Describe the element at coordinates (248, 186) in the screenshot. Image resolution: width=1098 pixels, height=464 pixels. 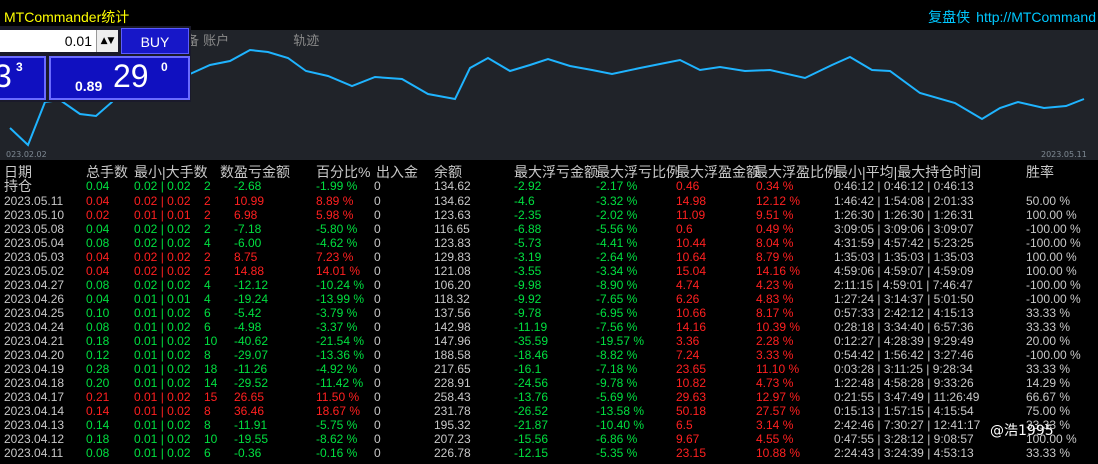
I see `cell-pnl: -2.68` at that location.